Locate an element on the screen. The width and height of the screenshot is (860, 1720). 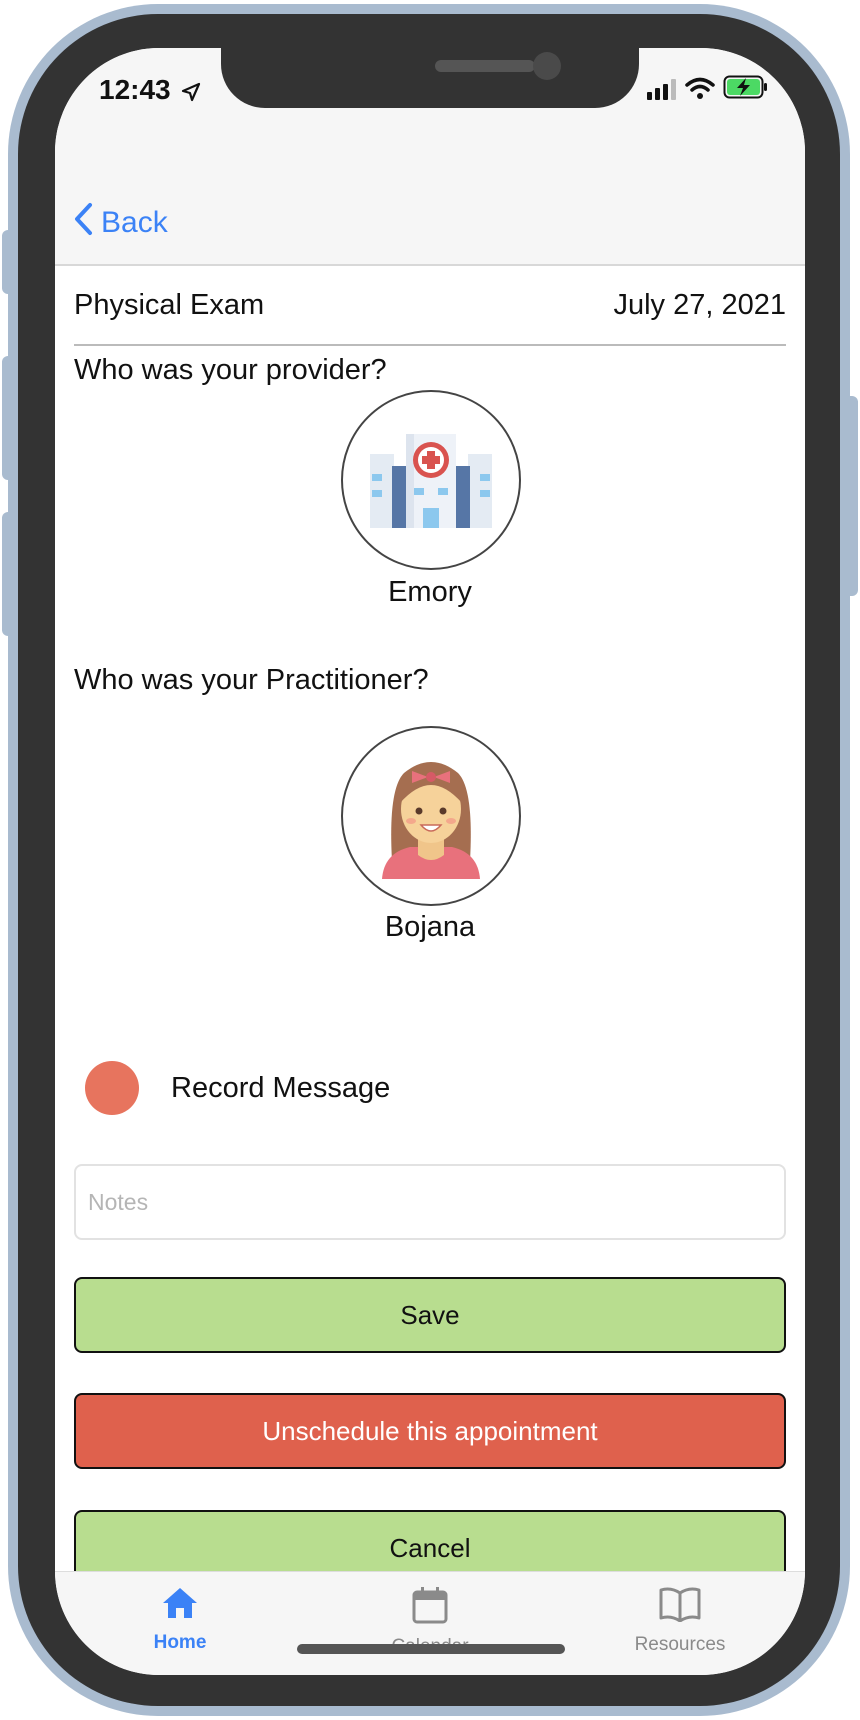
cancel-button: Cancel is located at coordinates (430, 1540).